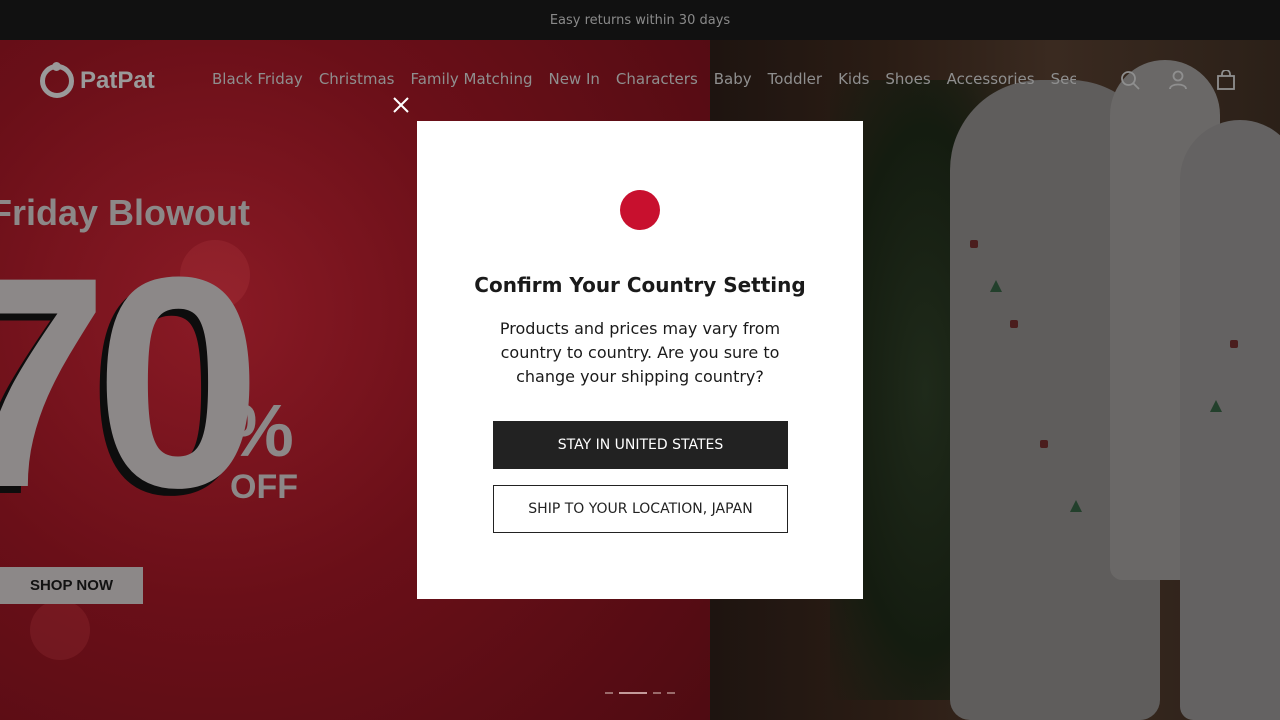 This screenshot has height=720, width=1280. I want to click on stay-in-united-states-button: STAY IN UNITED STATES, so click(640, 445).